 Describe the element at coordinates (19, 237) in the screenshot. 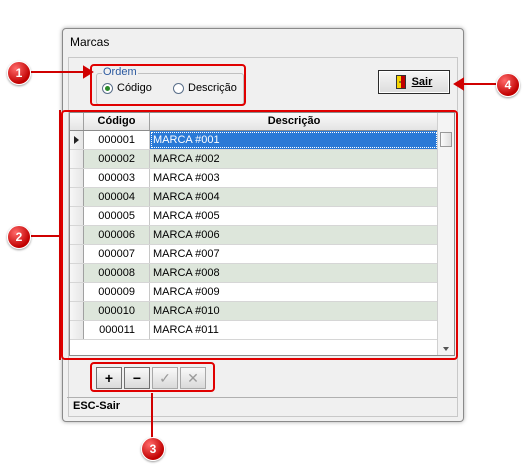

I see `callout-2: 2` at that location.